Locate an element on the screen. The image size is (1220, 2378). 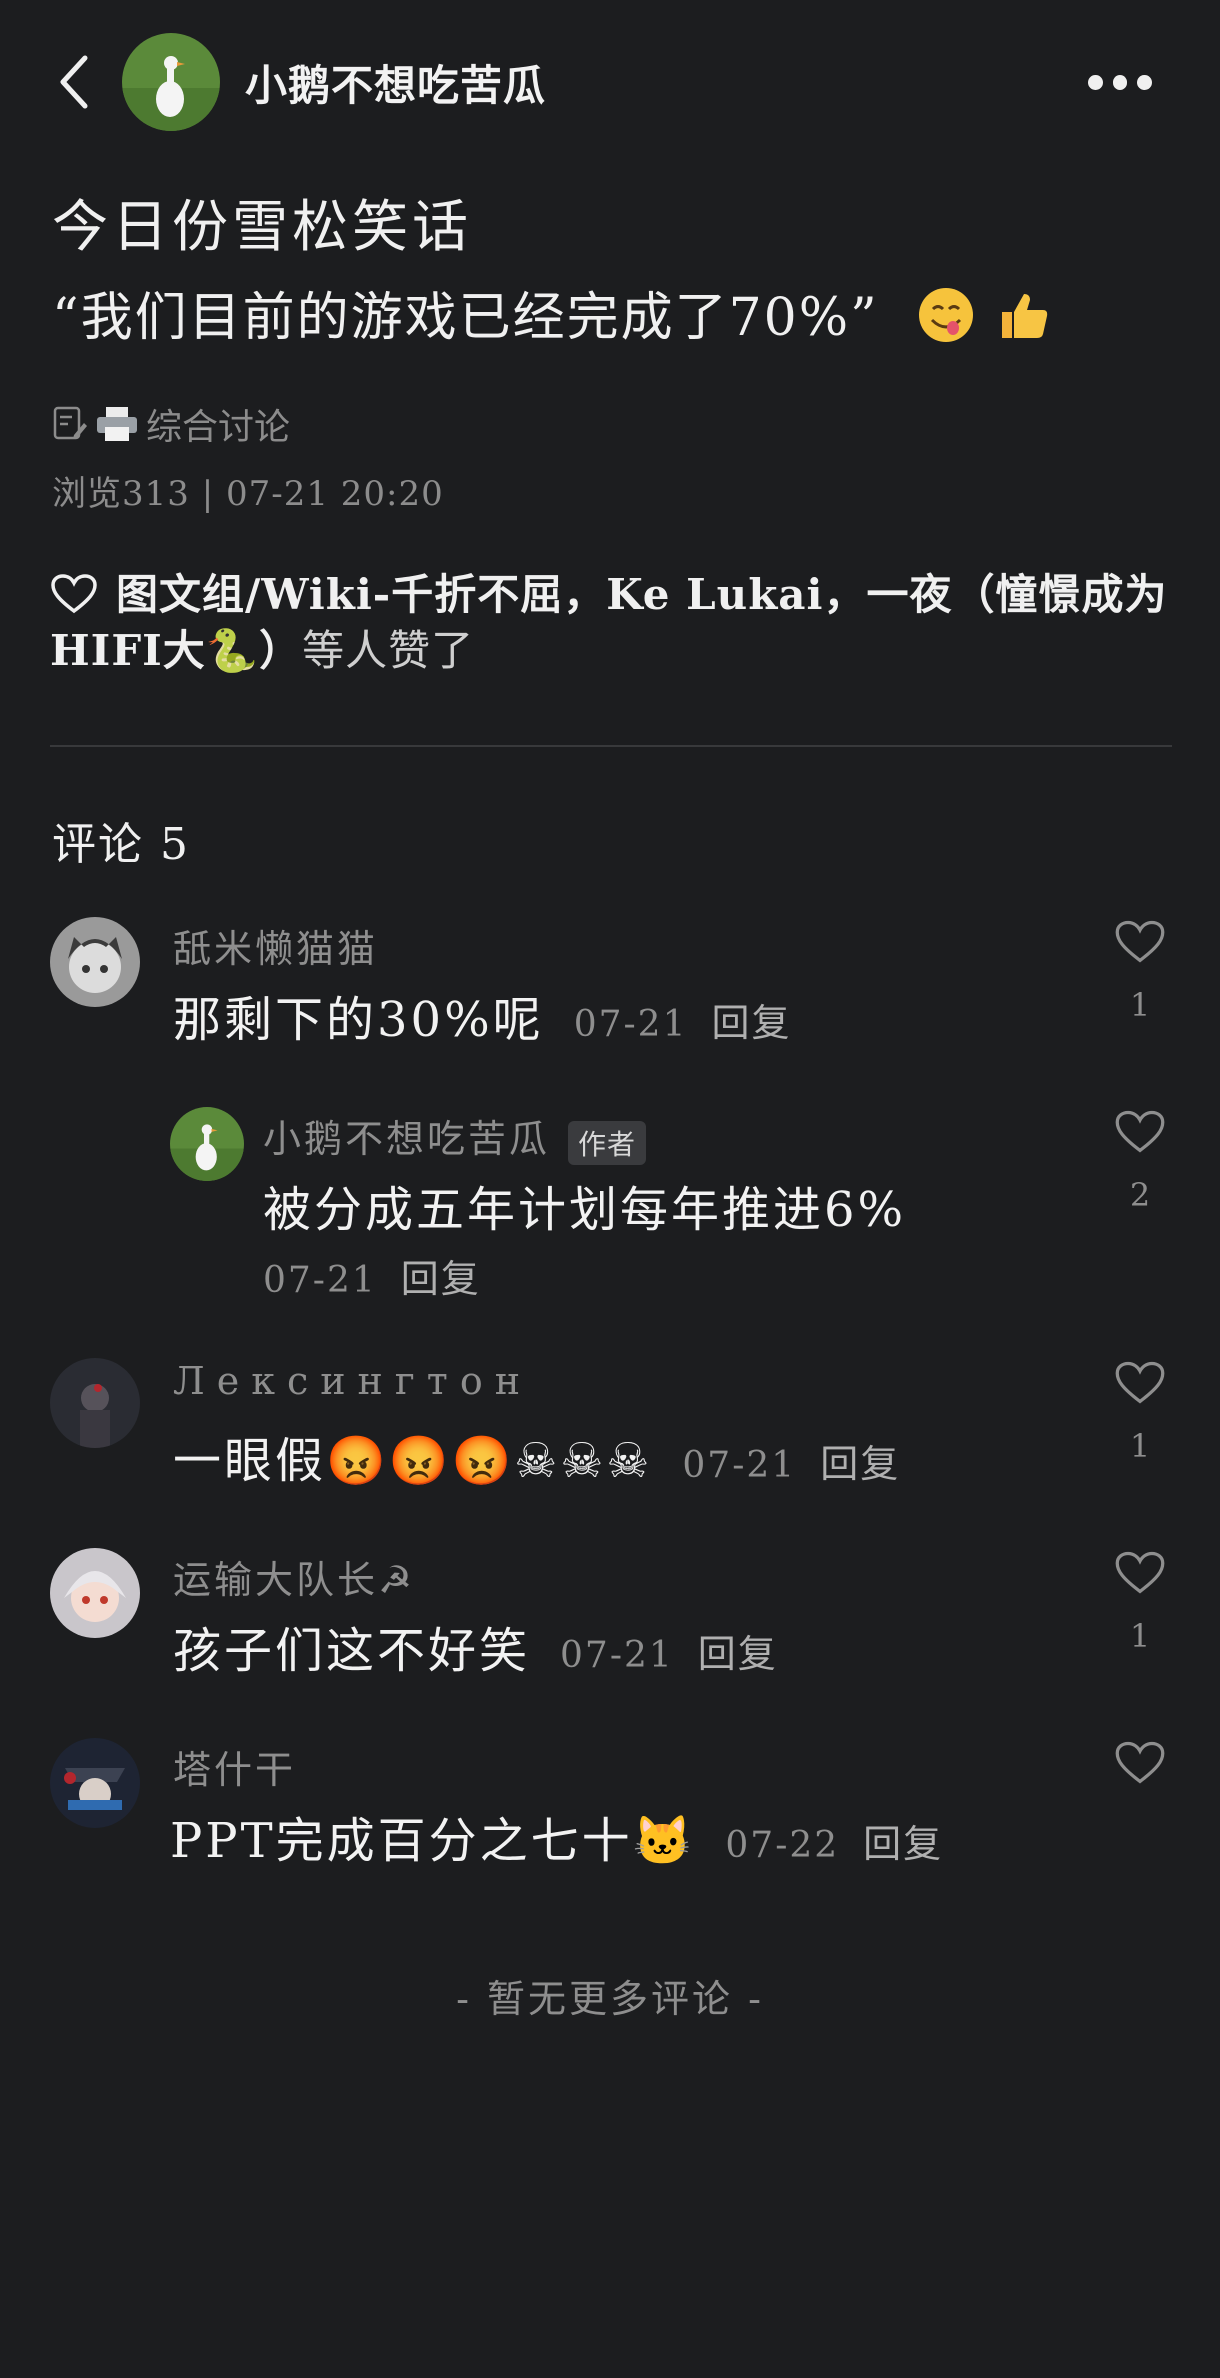
likes-tail: 等人赞了 is located at coordinates (388, 650).